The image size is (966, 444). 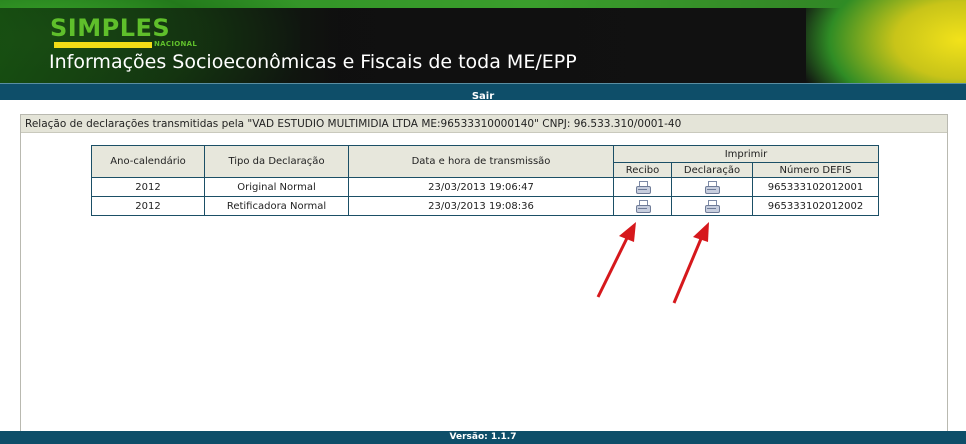 What do you see at coordinates (652, 263) in the screenshot?
I see `annotation-arrows` at bounding box center [652, 263].